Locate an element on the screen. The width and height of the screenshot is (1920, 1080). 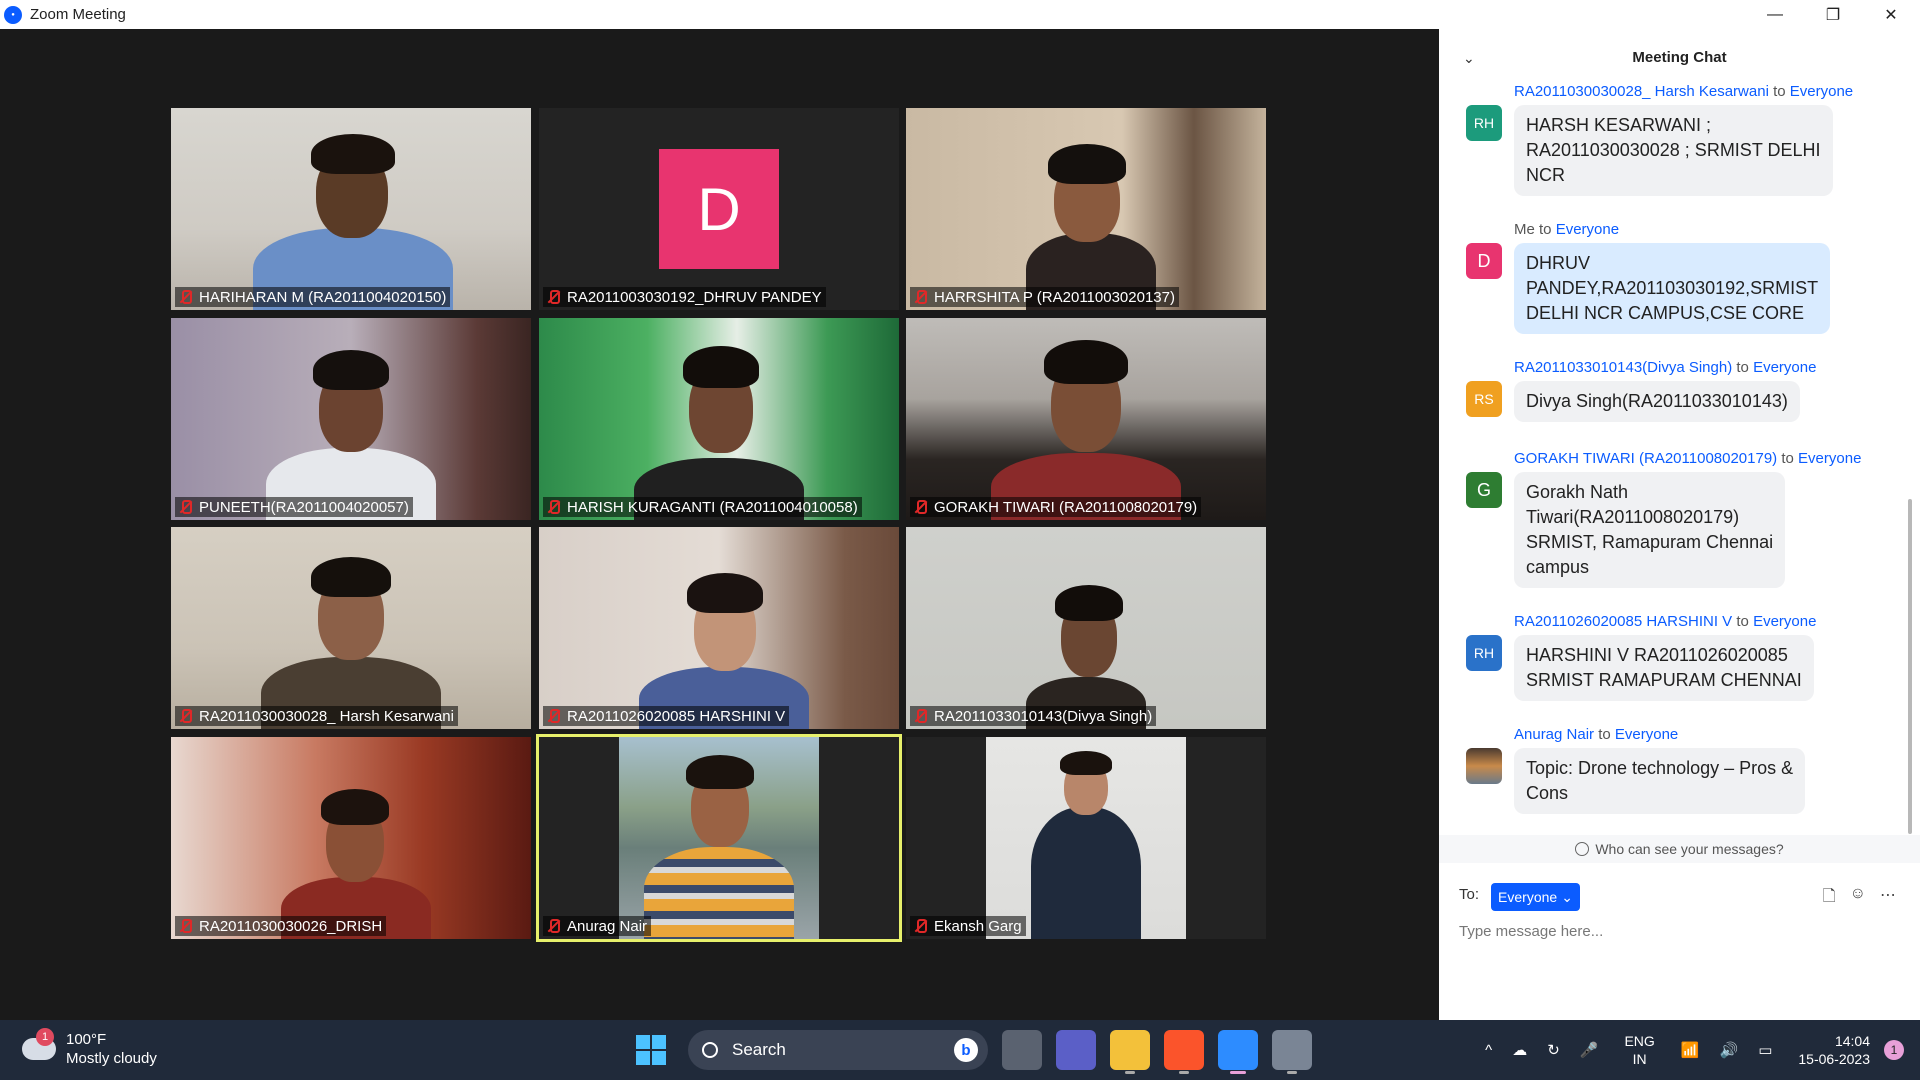
zoom-taskbar-icon is located at coordinates (1238, 1052).